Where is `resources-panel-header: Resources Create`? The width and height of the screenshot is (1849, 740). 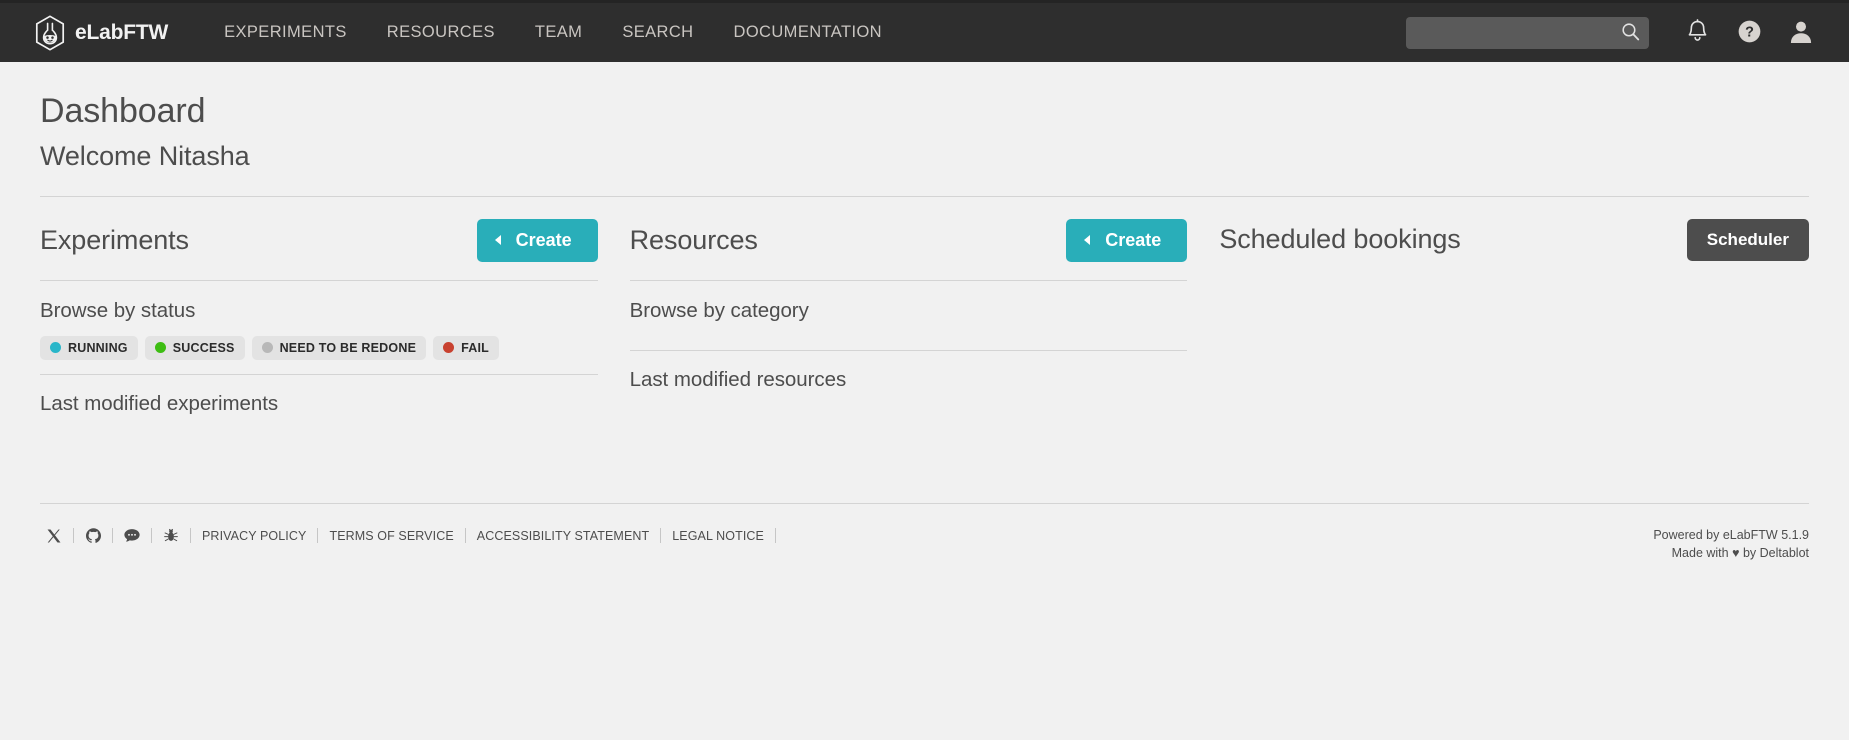 resources-panel-header: Resources Create is located at coordinates (909, 238).